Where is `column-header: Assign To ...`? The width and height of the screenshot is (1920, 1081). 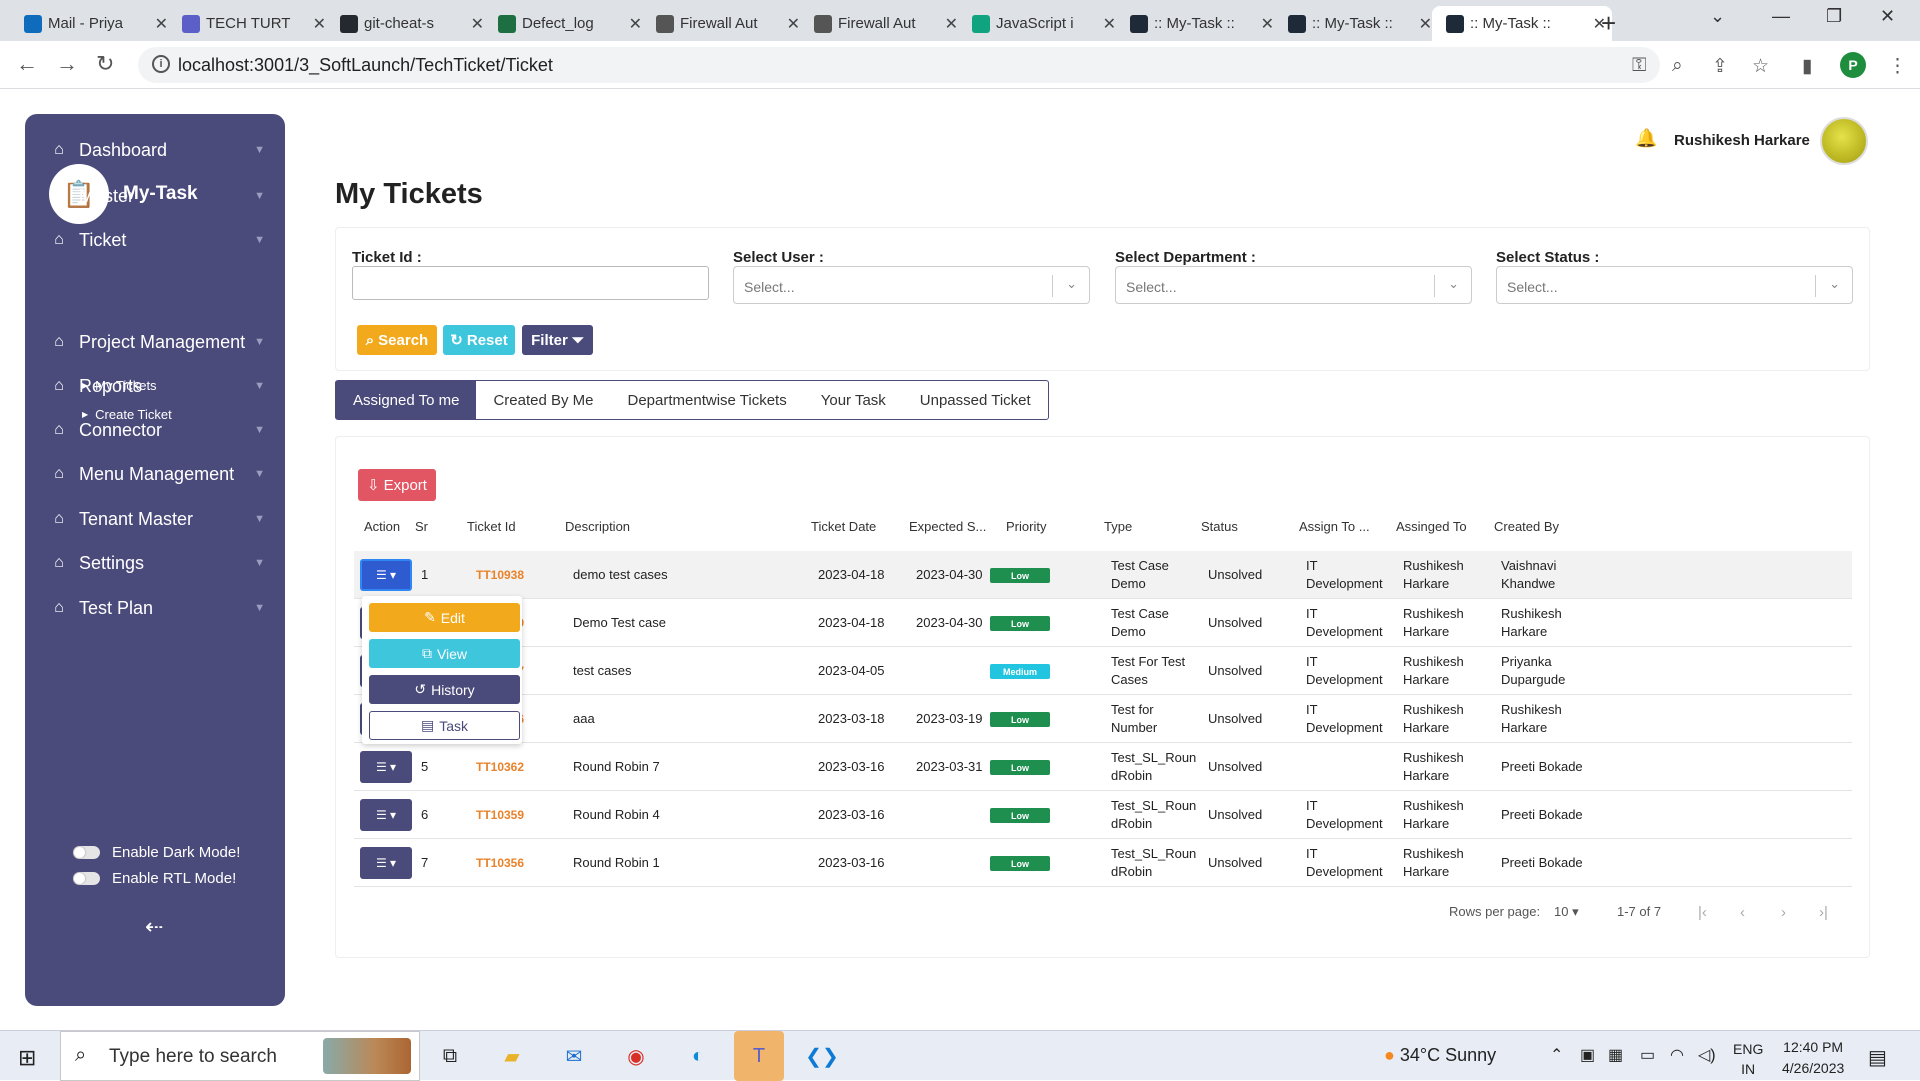 column-header: Assign To ... is located at coordinates (1334, 526).